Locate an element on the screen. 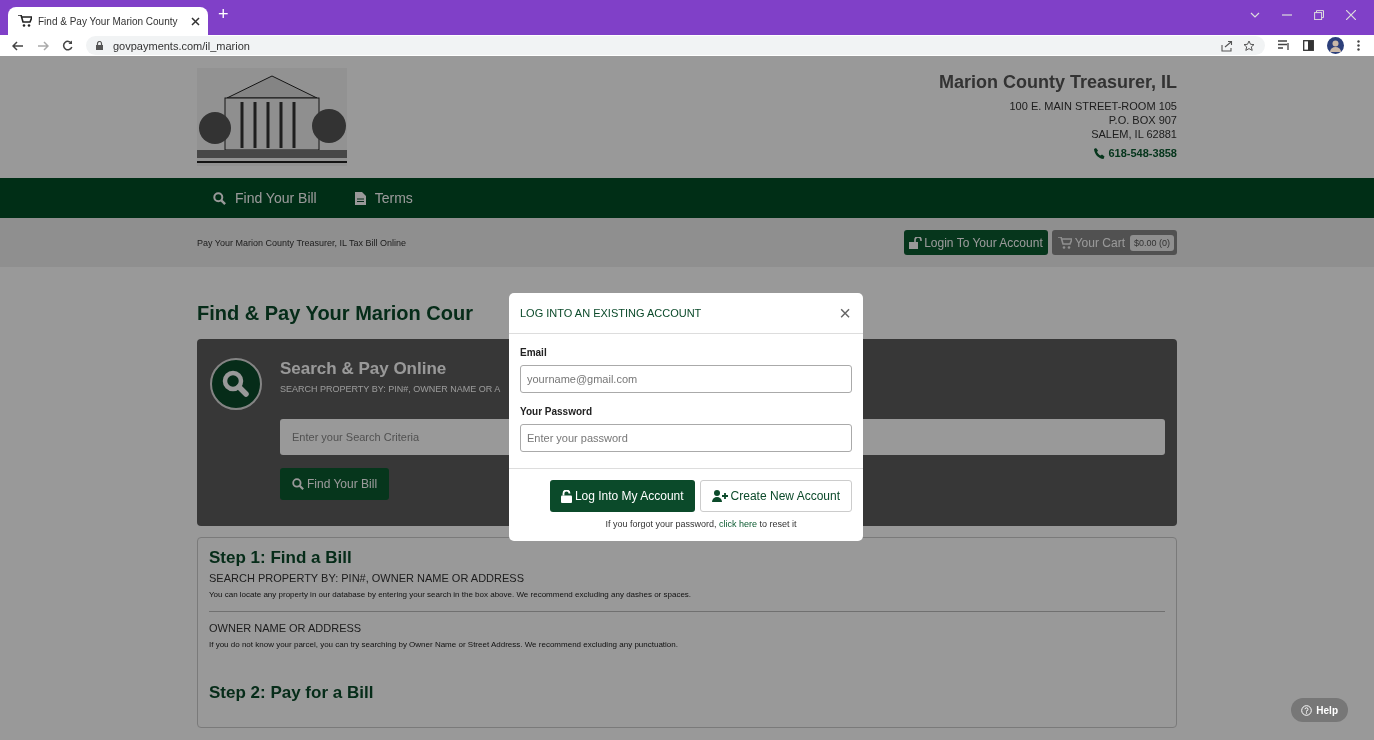  section-text: If you do not know your parcel, you can try searching by Owner Name or Street Address. We recommend excluding any punctuation. is located at coordinates (444, 644).